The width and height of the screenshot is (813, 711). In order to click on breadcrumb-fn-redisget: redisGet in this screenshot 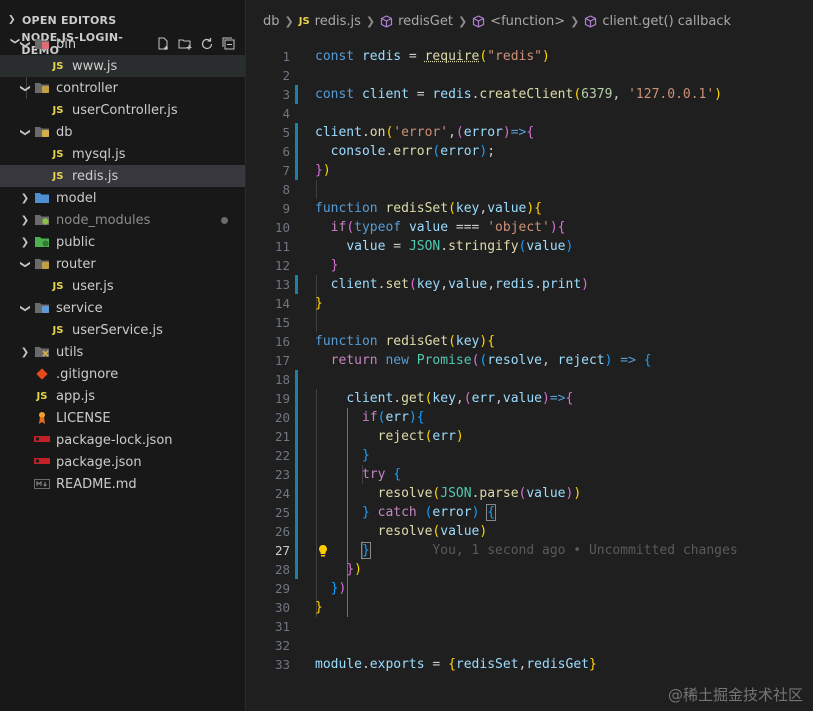, I will do `click(425, 21)`.